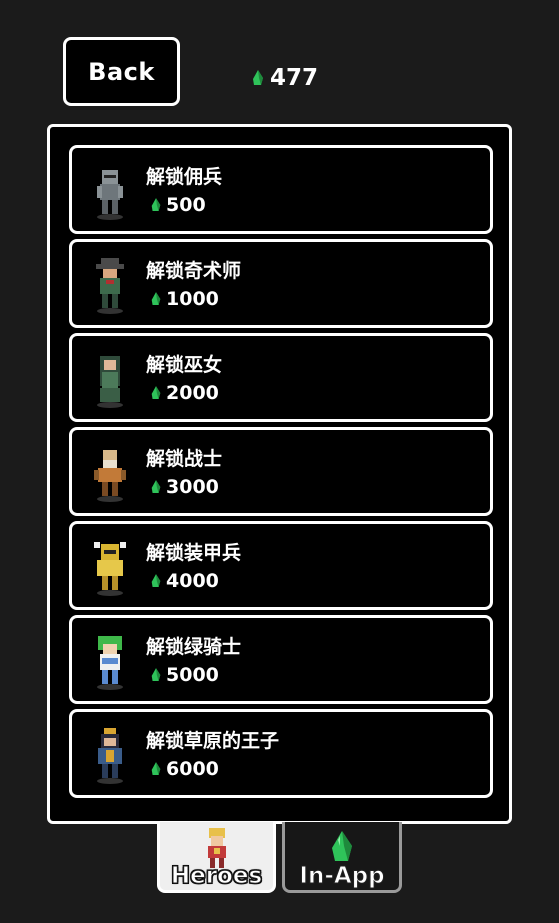  I want to click on item-price: 500, so click(178, 205).